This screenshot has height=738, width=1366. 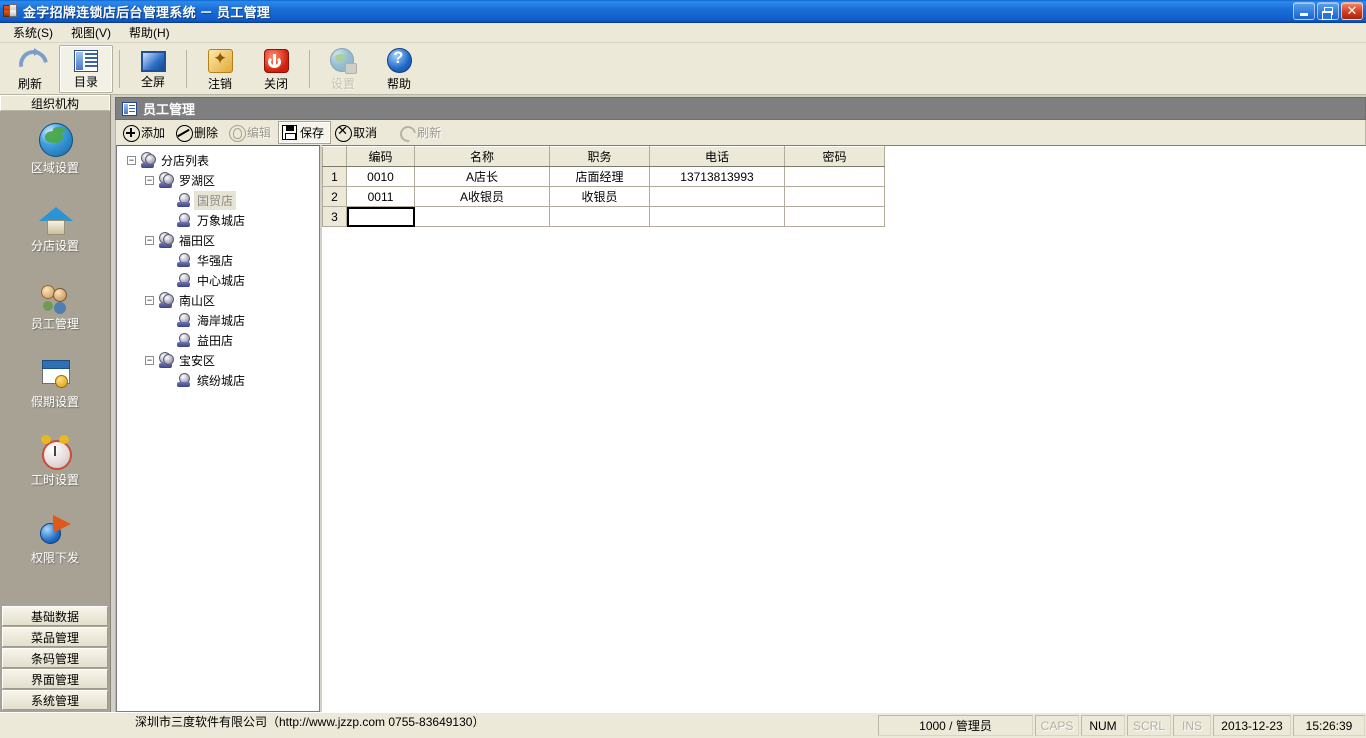 I want to click on toolbar-refresh-button: 刷新, so click(x=30, y=69).